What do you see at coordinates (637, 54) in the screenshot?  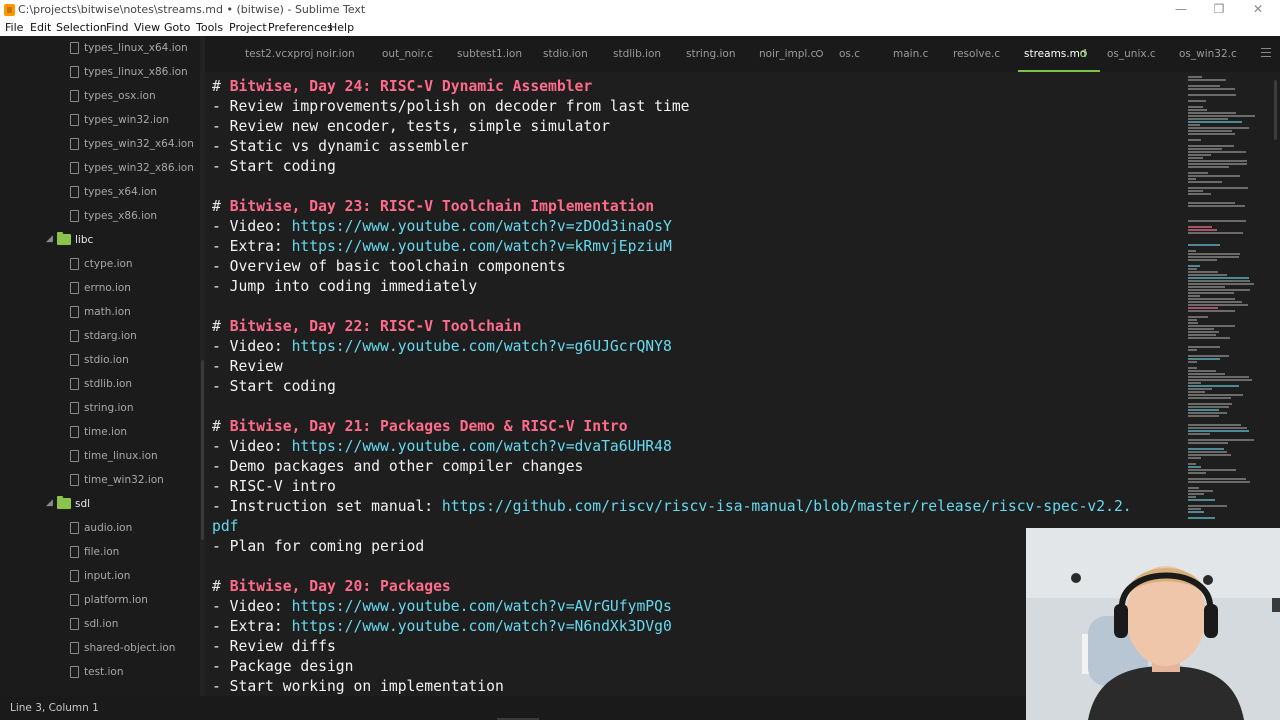 I see `tab-stdlib.ion: stdlib.ion` at bounding box center [637, 54].